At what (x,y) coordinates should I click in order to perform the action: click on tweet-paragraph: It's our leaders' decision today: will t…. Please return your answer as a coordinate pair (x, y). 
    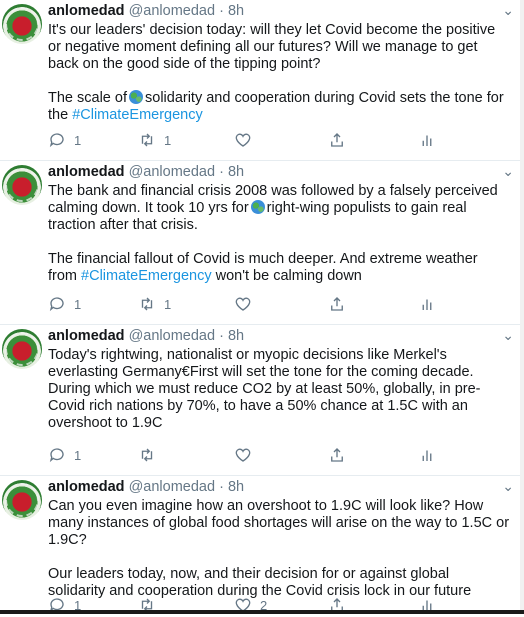
    Looking at the image, I should click on (272, 47).